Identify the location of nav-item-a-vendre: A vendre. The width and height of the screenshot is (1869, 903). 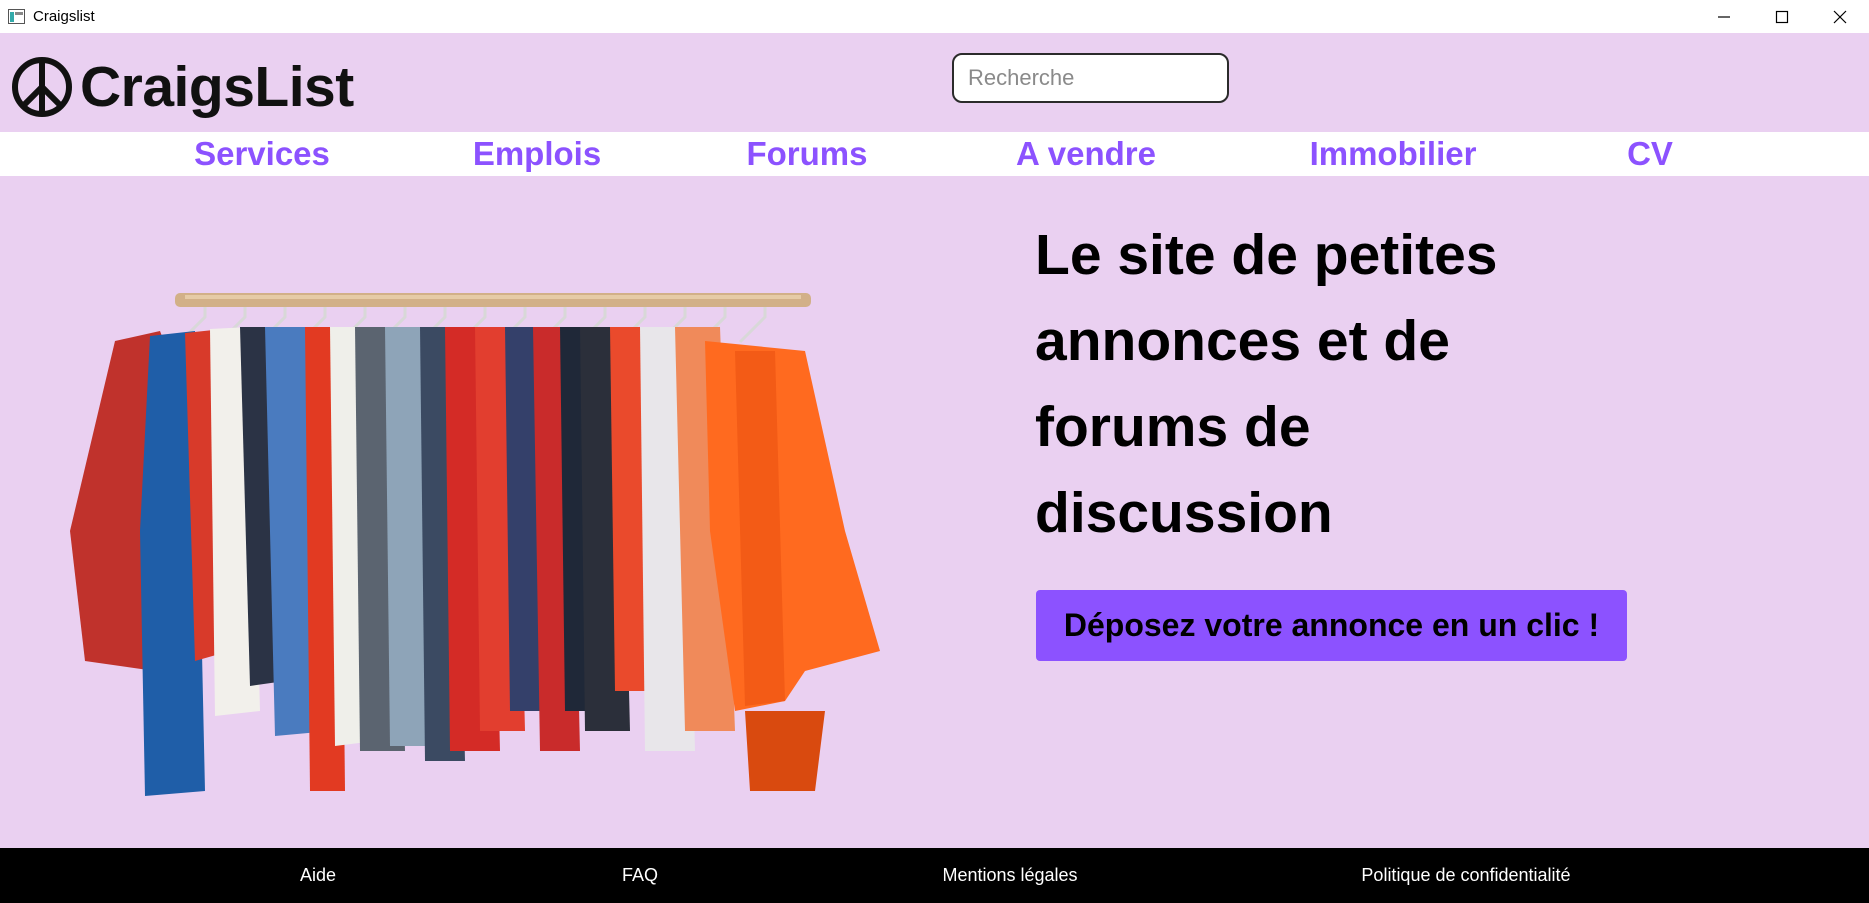
(1086, 154).